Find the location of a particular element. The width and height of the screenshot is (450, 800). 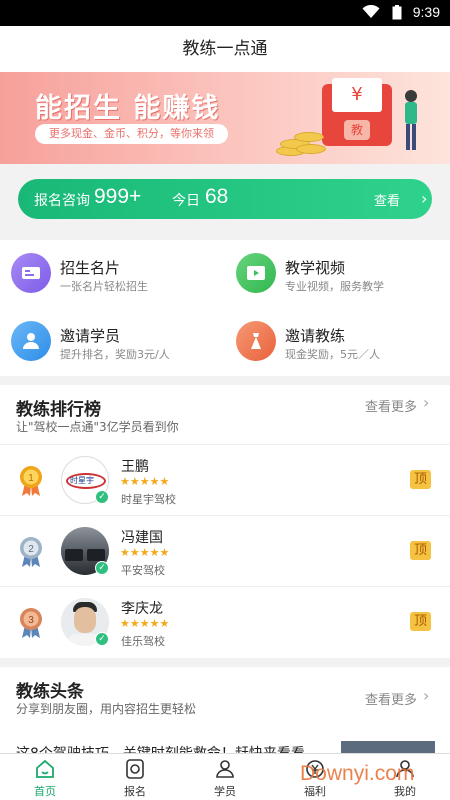

students-icon is located at coordinates (225, 769).